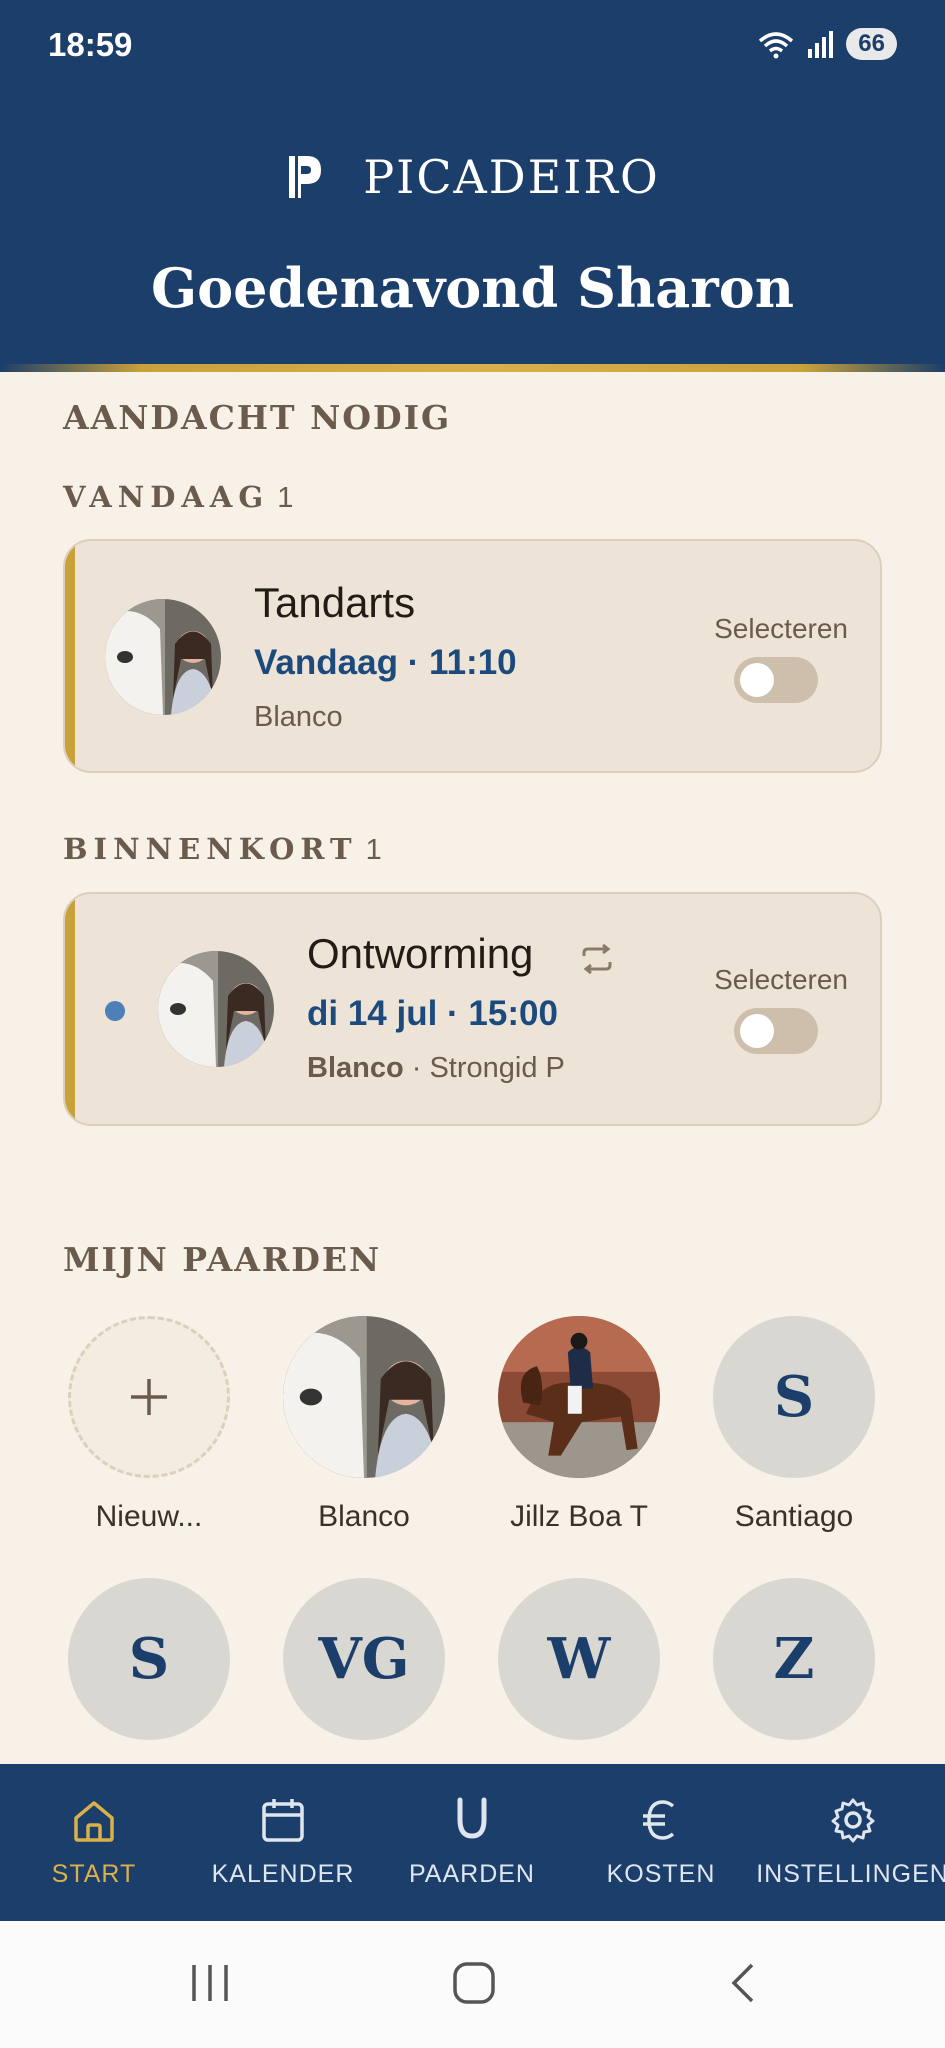  What do you see at coordinates (661, 1842) in the screenshot?
I see `nav-kosten: KOSTEN` at bounding box center [661, 1842].